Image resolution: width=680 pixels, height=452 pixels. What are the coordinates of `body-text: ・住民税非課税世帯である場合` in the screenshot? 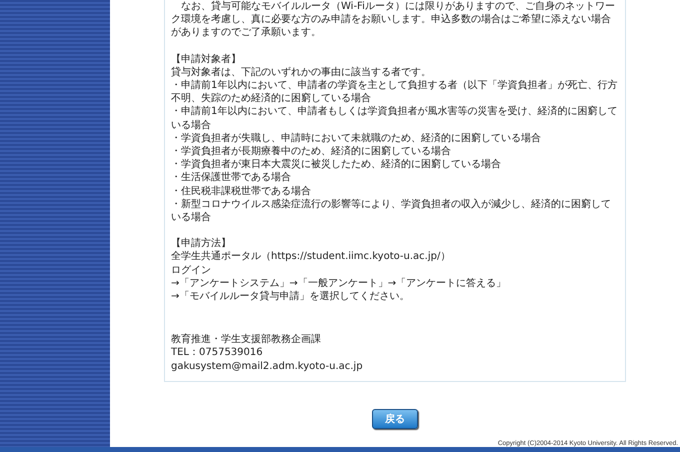 It's located at (241, 191).